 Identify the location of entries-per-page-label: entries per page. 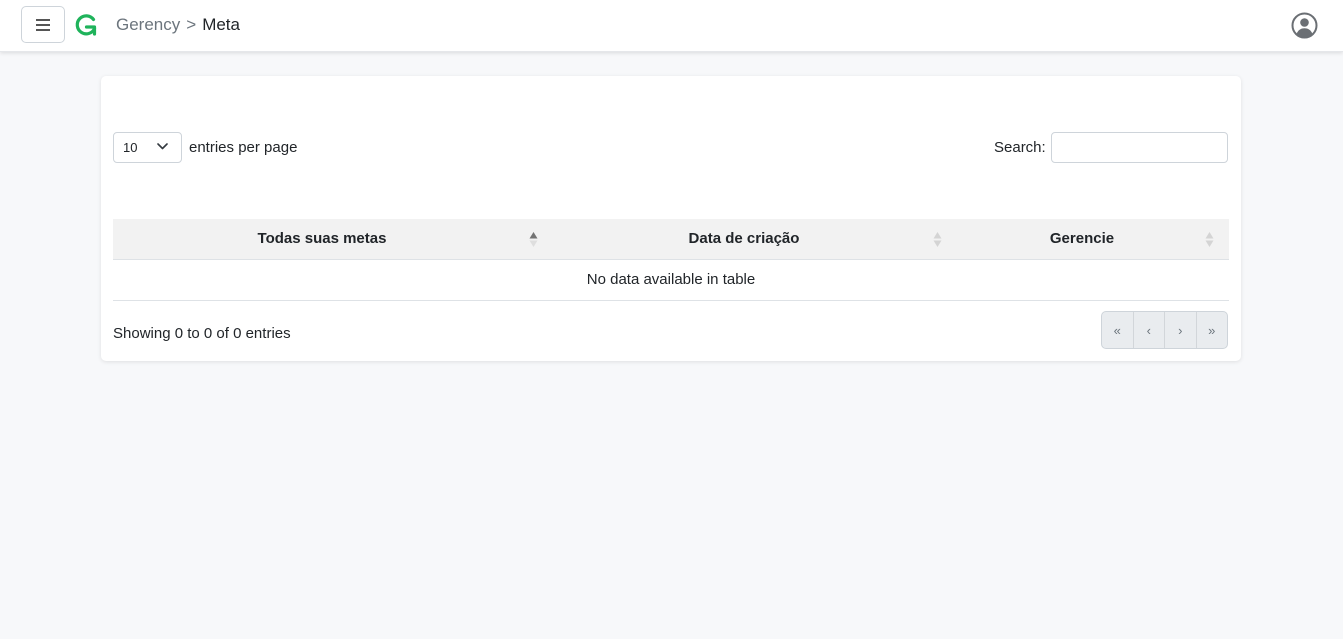
(243, 147).